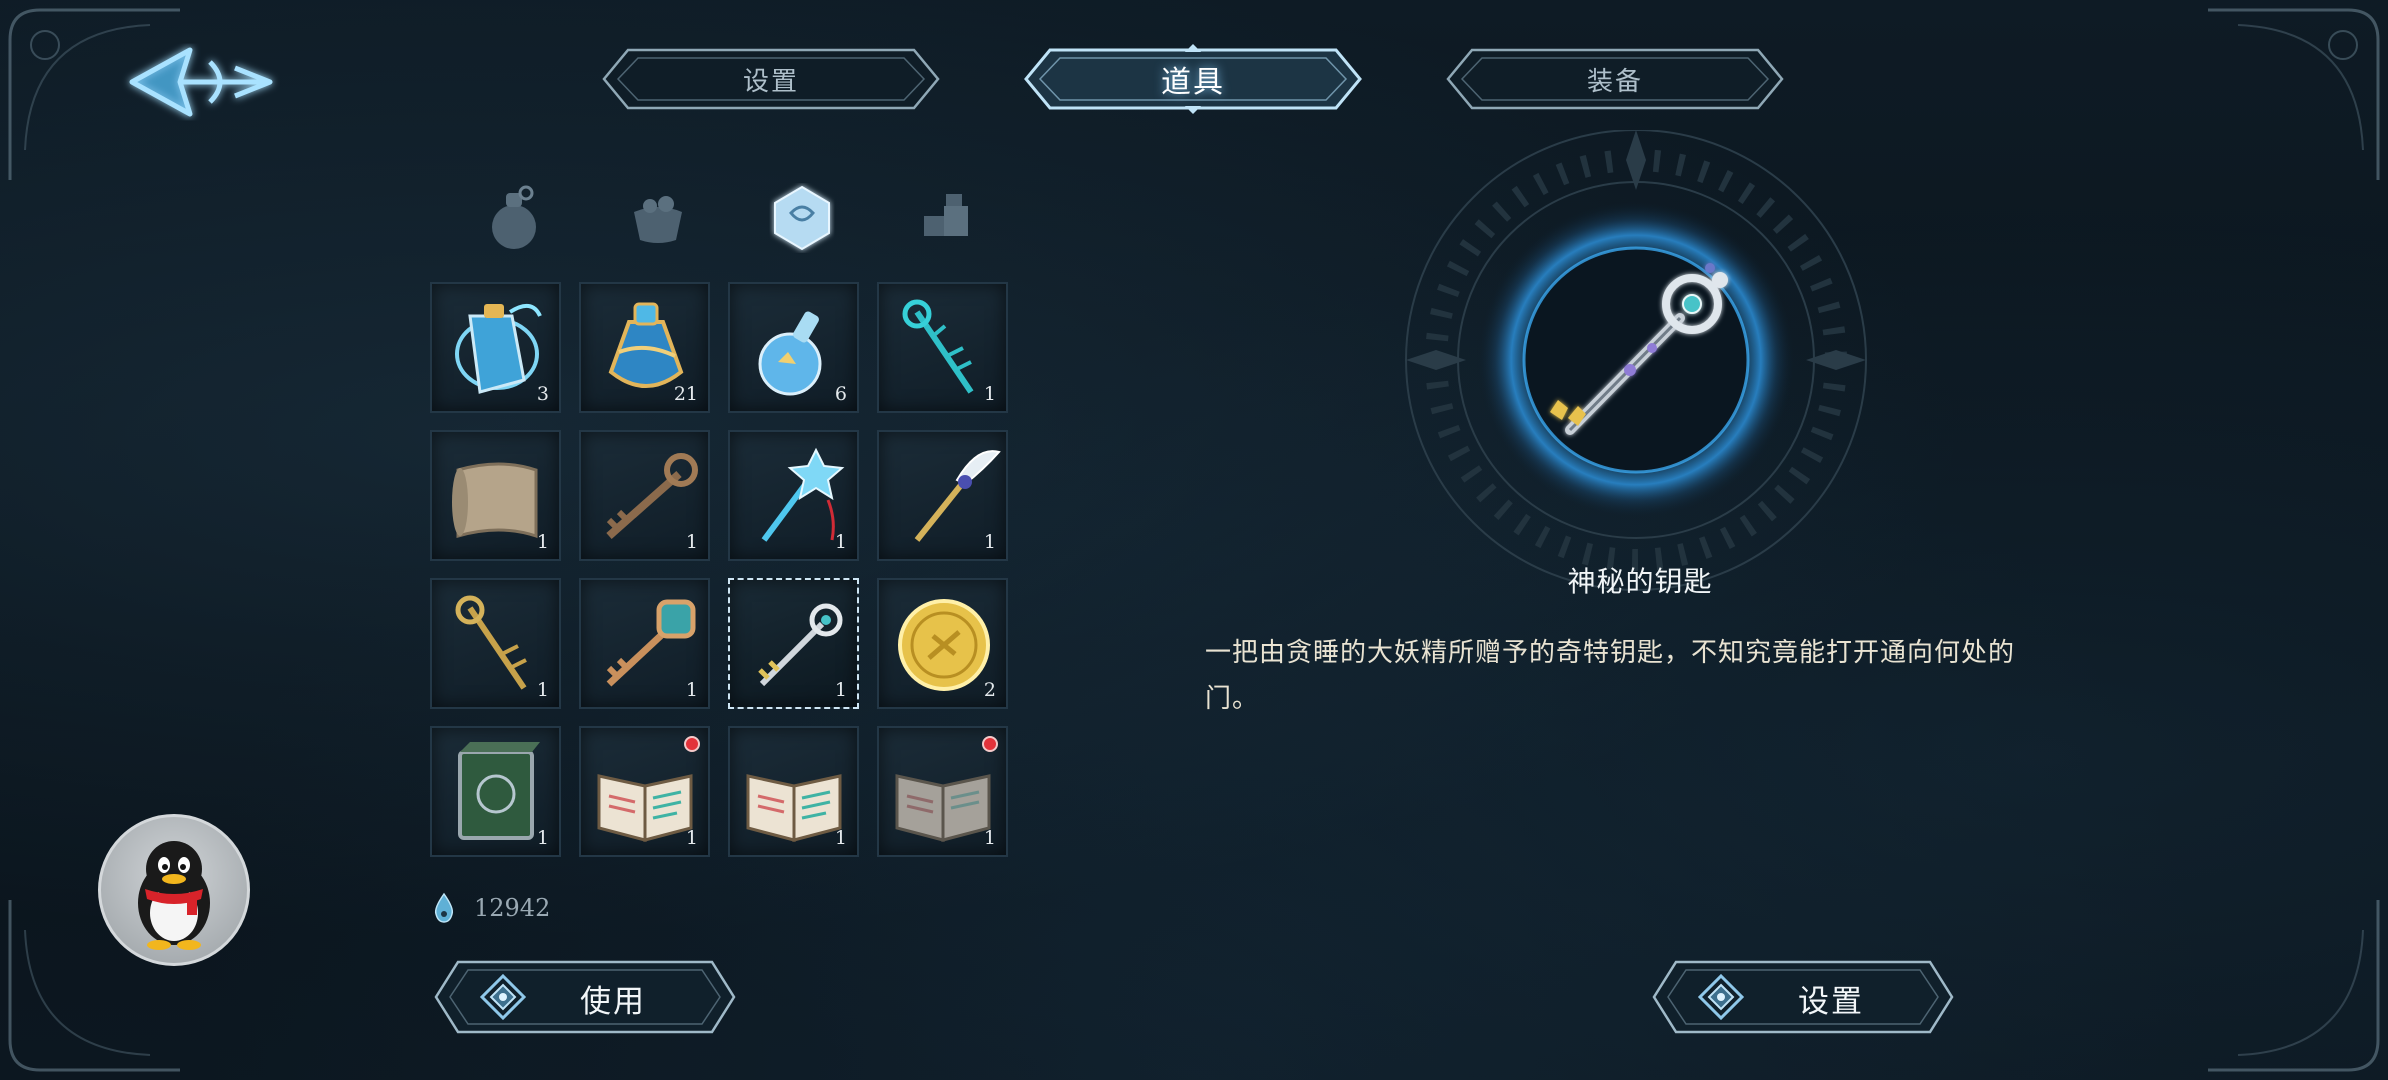 This screenshot has width=2388, height=1080. Describe the element at coordinates (793, 347) in the screenshot. I see `inventory-slot: 6` at that location.